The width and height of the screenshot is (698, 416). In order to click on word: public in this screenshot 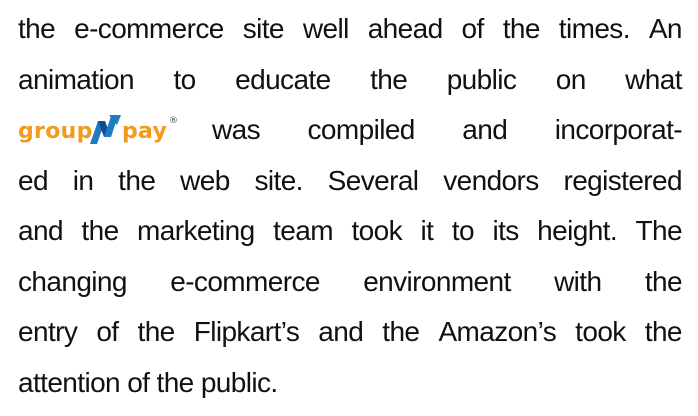, I will do `click(481, 79)`.